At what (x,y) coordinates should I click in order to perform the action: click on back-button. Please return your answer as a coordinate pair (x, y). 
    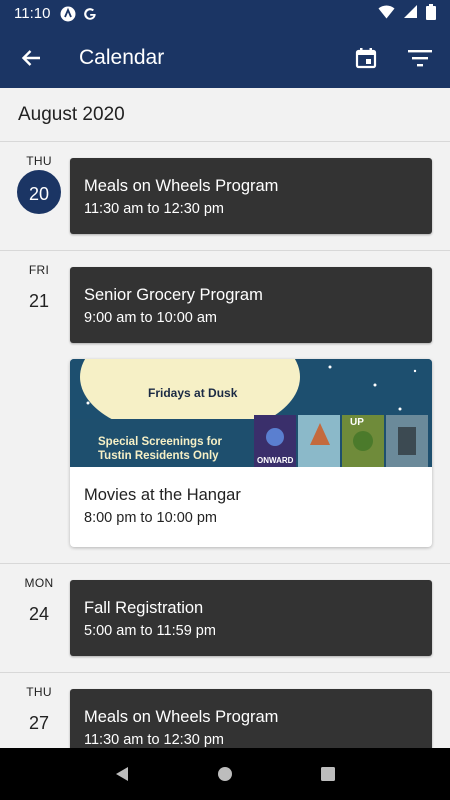
    Looking at the image, I should click on (31, 57).